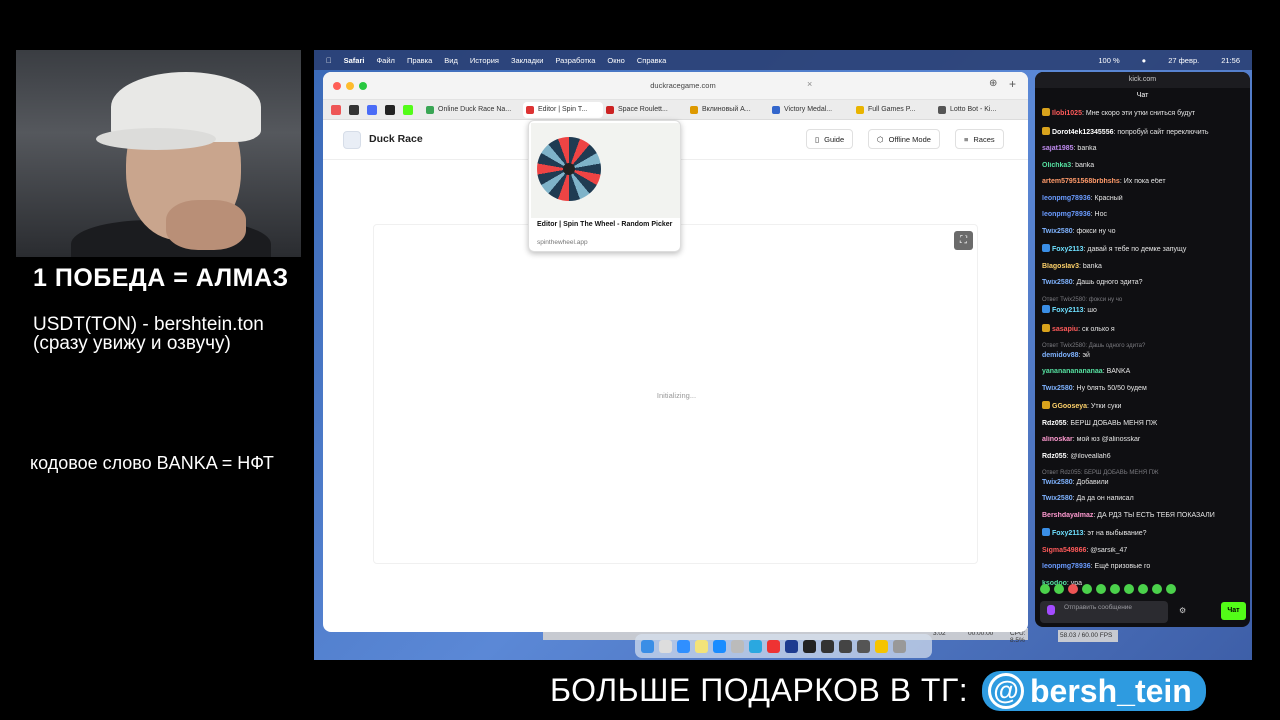  I want to click on chat-username: Ilobi1025, so click(1067, 113).